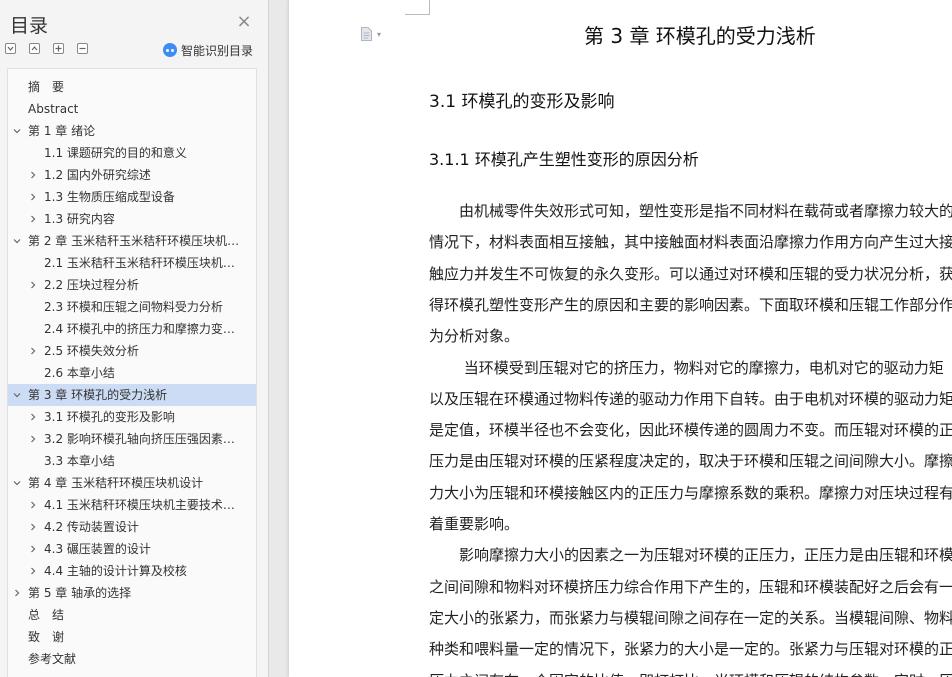 The height and width of the screenshot is (677, 952). What do you see at coordinates (700, 36) in the screenshot?
I see `chapter-title: 第 3 章 环模孔的受力浅析` at bounding box center [700, 36].